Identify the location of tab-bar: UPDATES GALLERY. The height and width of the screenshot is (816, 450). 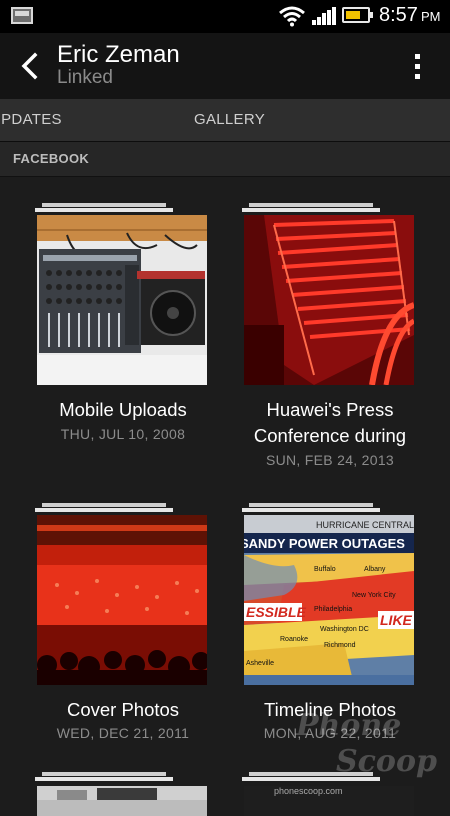
(225, 120).